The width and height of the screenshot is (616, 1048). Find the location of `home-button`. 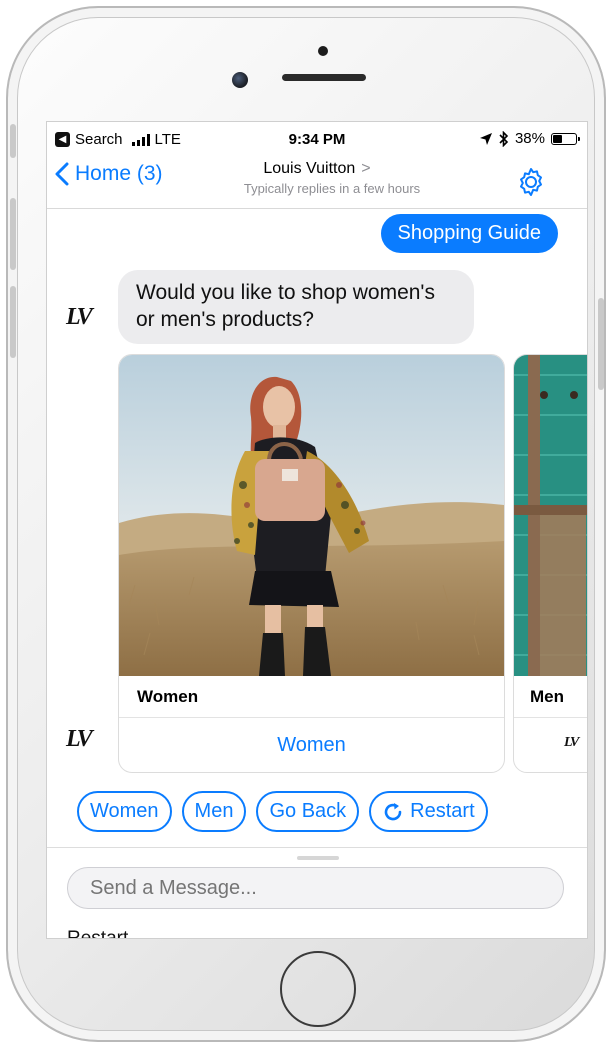

home-button is located at coordinates (318, 989).